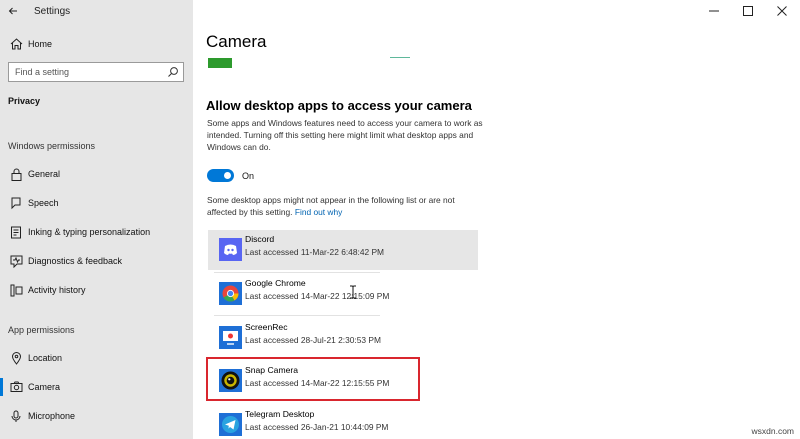 This screenshot has height=439, width=800. I want to click on app-last-accessed: Last accessed 26-Jan-21 10:44:09 PM, so click(317, 427).